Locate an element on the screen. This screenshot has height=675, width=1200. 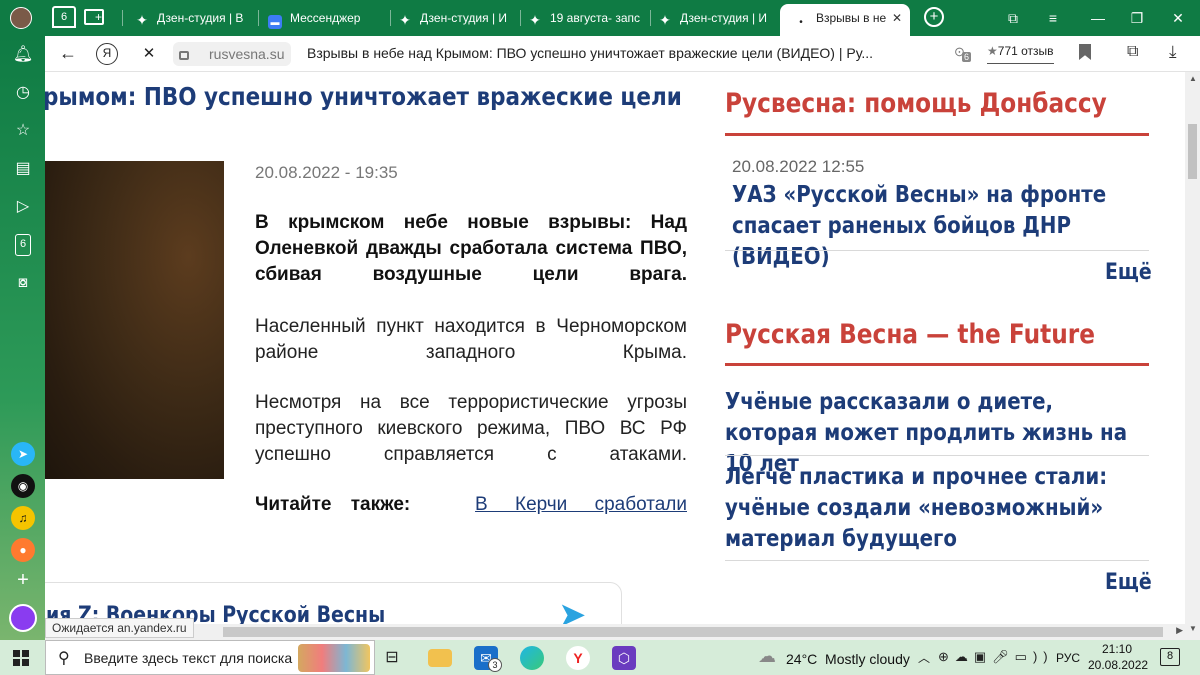
tray-chevron-icon: ︿ is located at coordinates (924, 657).